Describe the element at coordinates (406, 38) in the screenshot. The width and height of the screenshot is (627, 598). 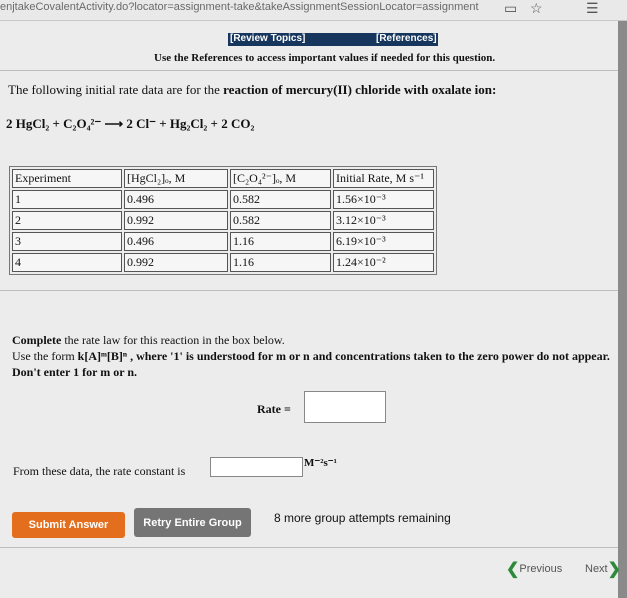
I see `references-link: [References]` at that location.